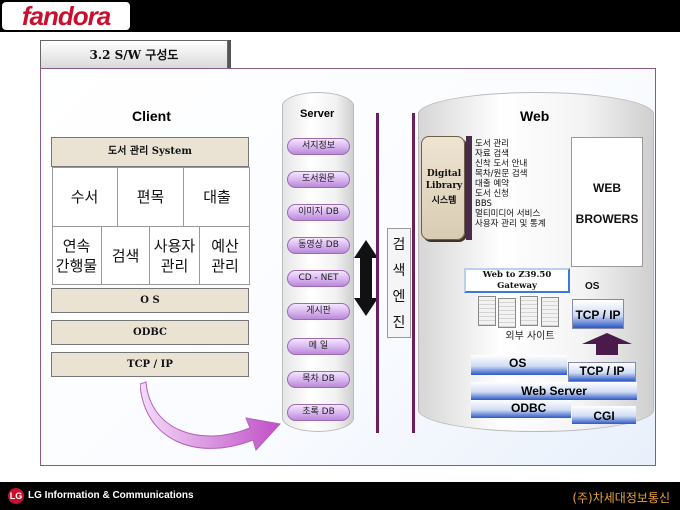 The width and height of the screenshot is (680, 510). I want to click on server-item-abstract-db: 초록 DB, so click(318, 412).